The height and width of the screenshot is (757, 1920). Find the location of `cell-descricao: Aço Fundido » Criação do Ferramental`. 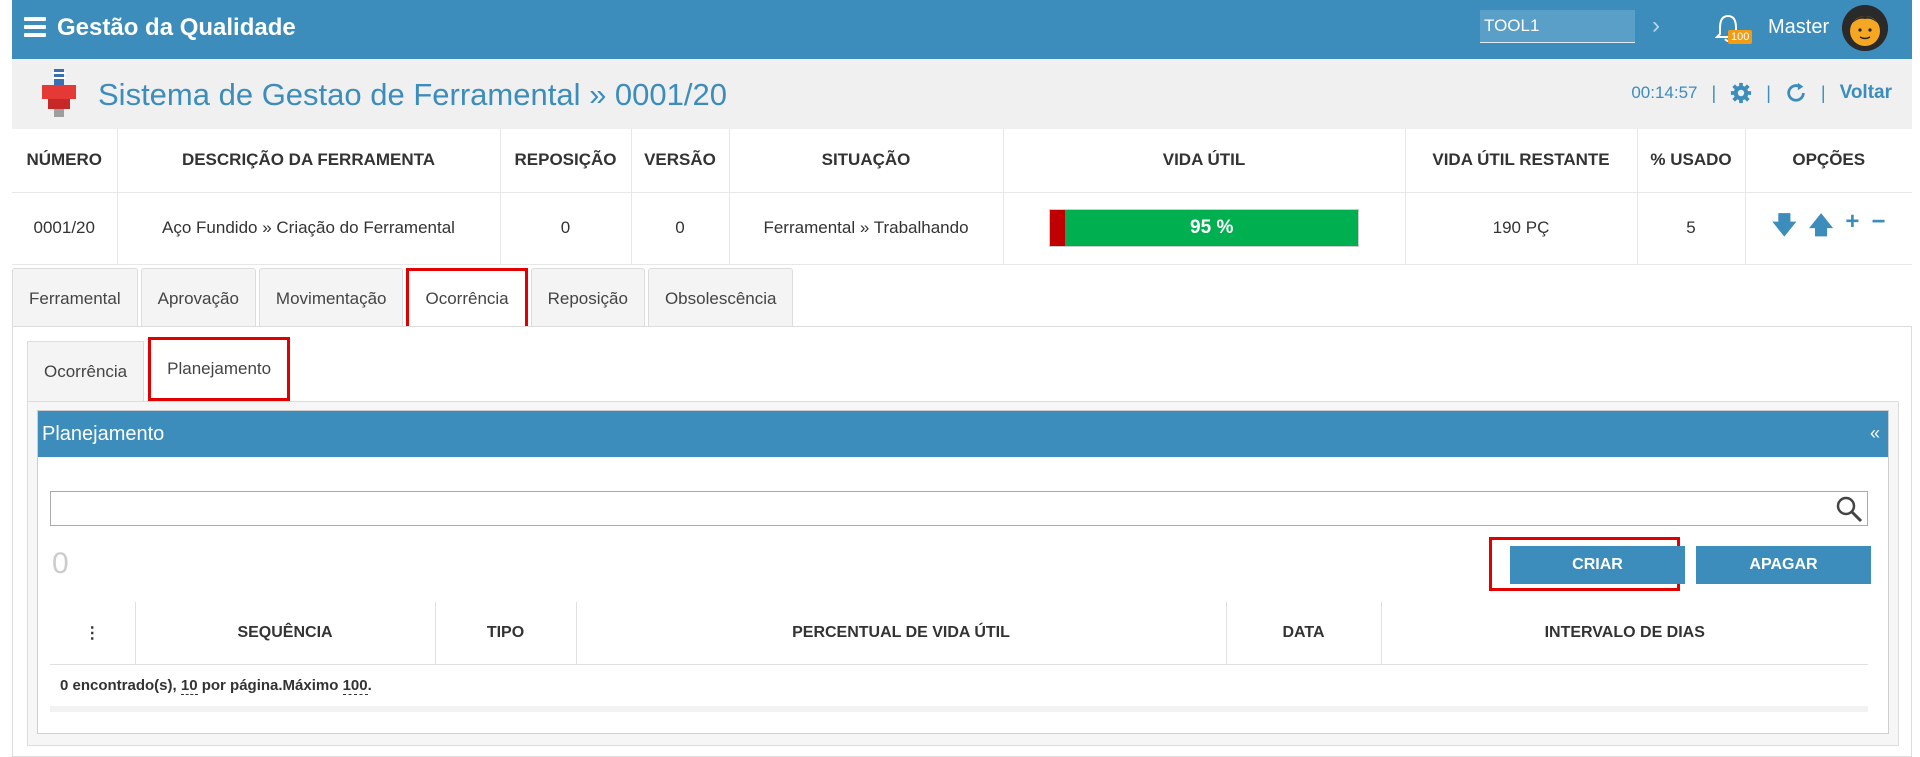

cell-descricao: Aço Fundido » Criação do Ferramental is located at coordinates (309, 228).